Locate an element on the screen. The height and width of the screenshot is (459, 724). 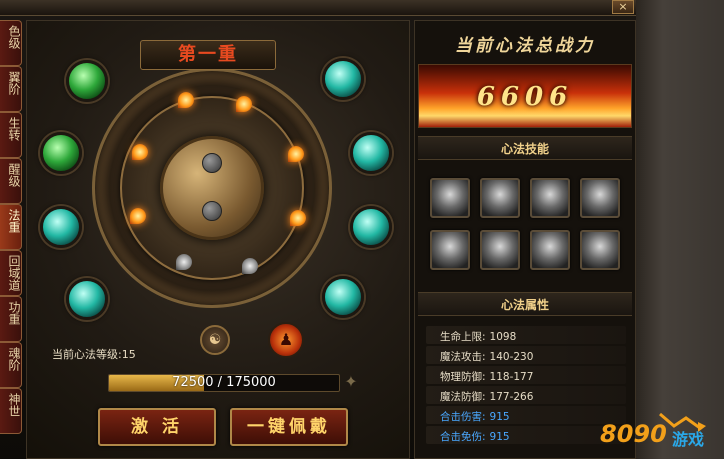
side-tab-6: 回域道 is located at coordinates (11, 273).